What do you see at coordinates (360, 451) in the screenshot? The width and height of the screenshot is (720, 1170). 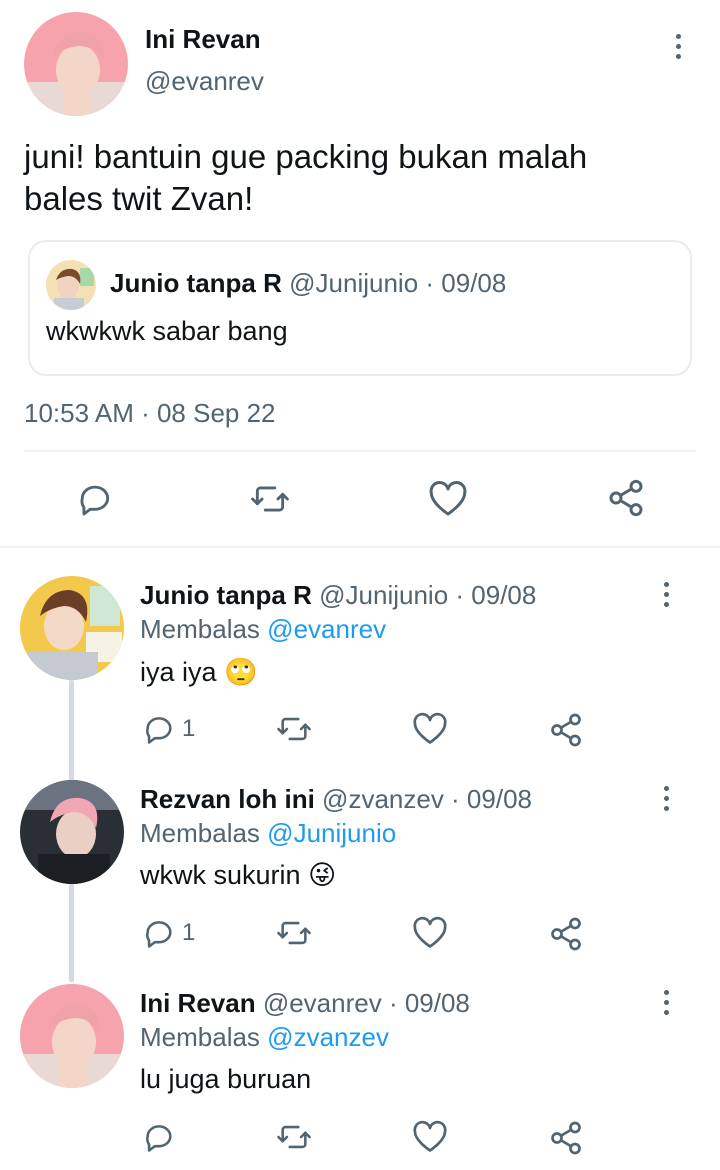 I see `divider` at bounding box center [360, 451].